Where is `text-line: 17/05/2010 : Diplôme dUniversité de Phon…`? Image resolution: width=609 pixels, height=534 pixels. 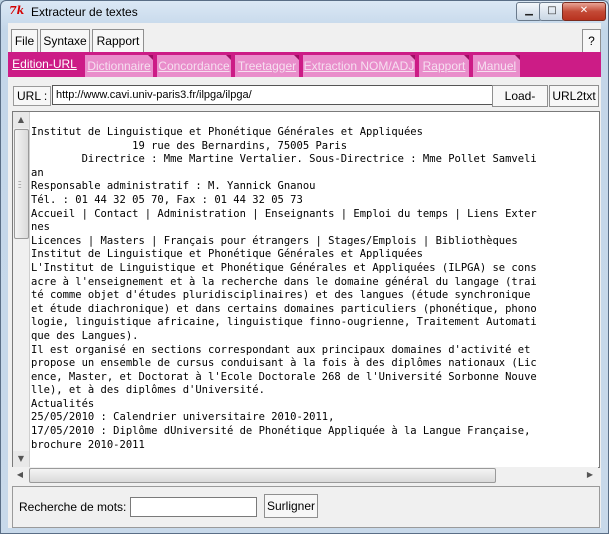 text-line: 17/05/2010 : Diplôme dUniversité de Phon… is located at coordinates (281, 431).